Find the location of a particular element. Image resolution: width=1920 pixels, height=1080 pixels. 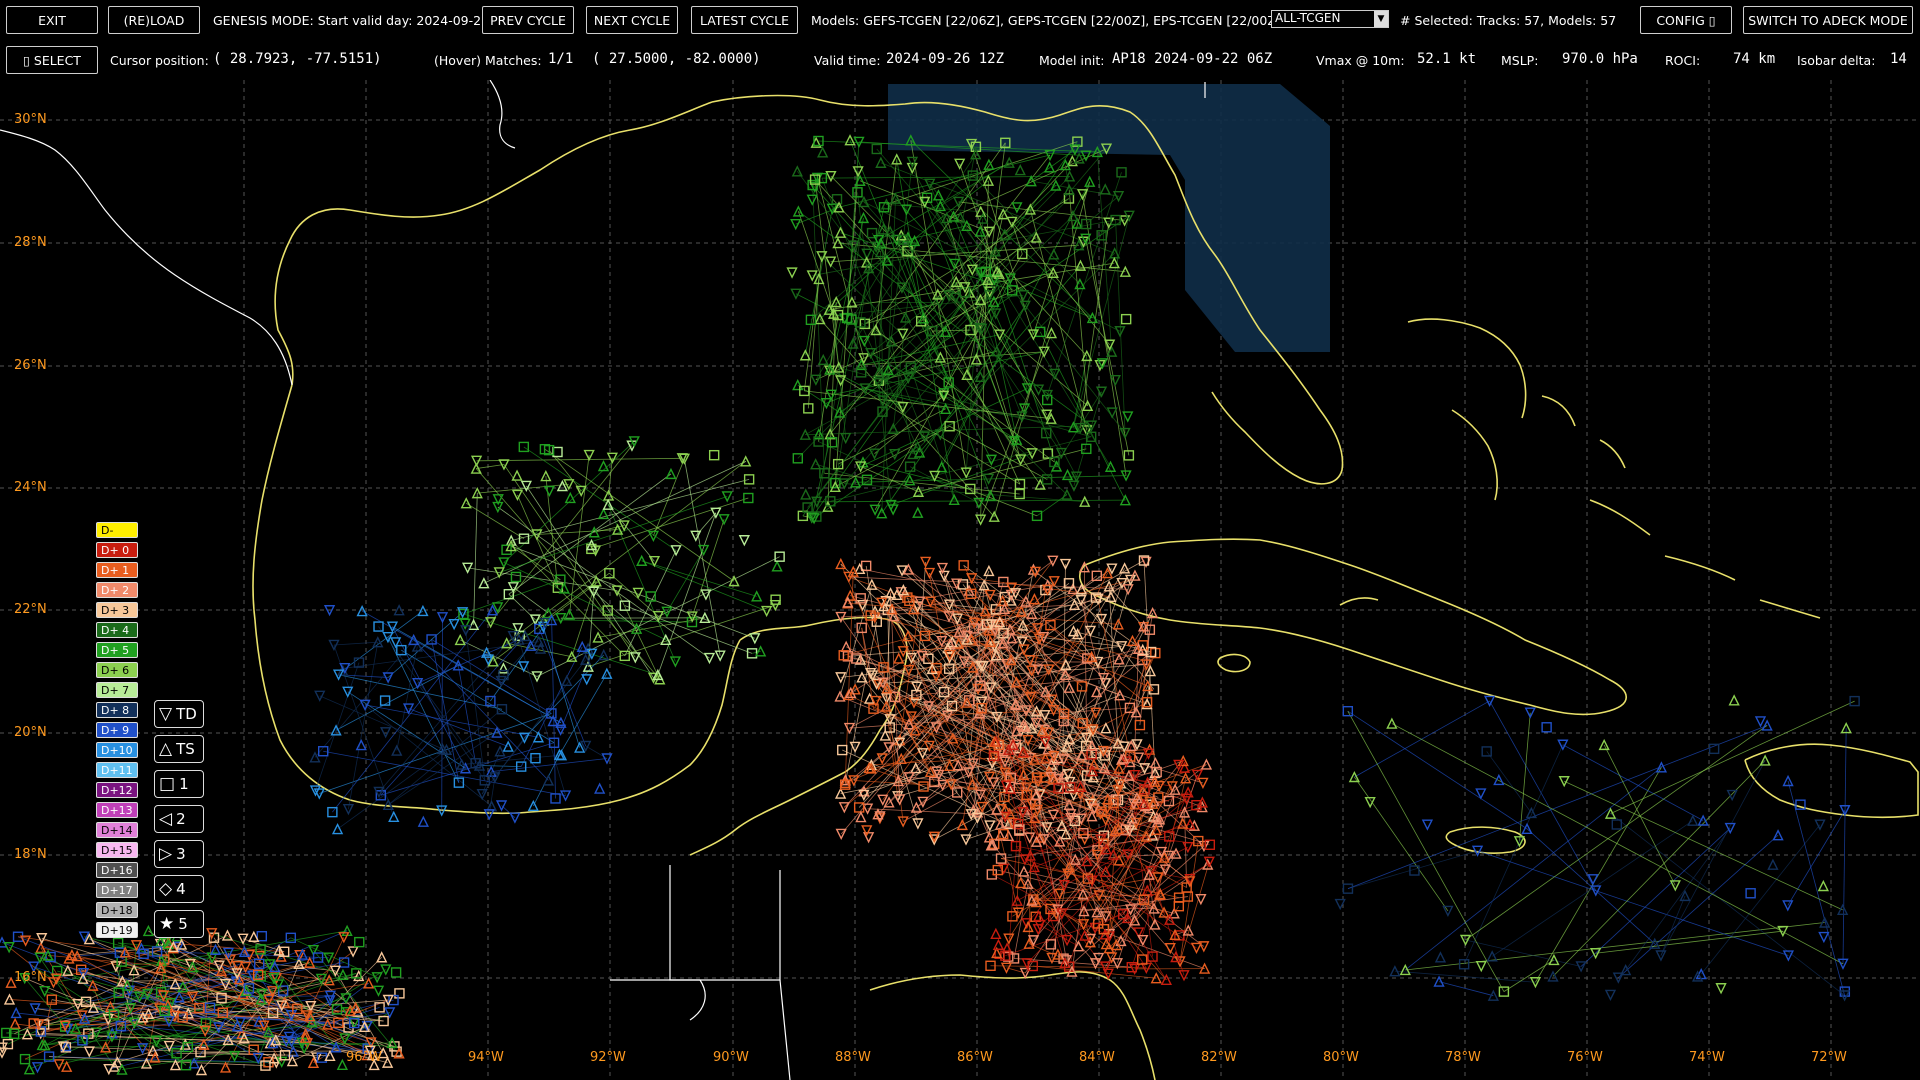

lat-label: 22°N is located at coordinates (30, 609).